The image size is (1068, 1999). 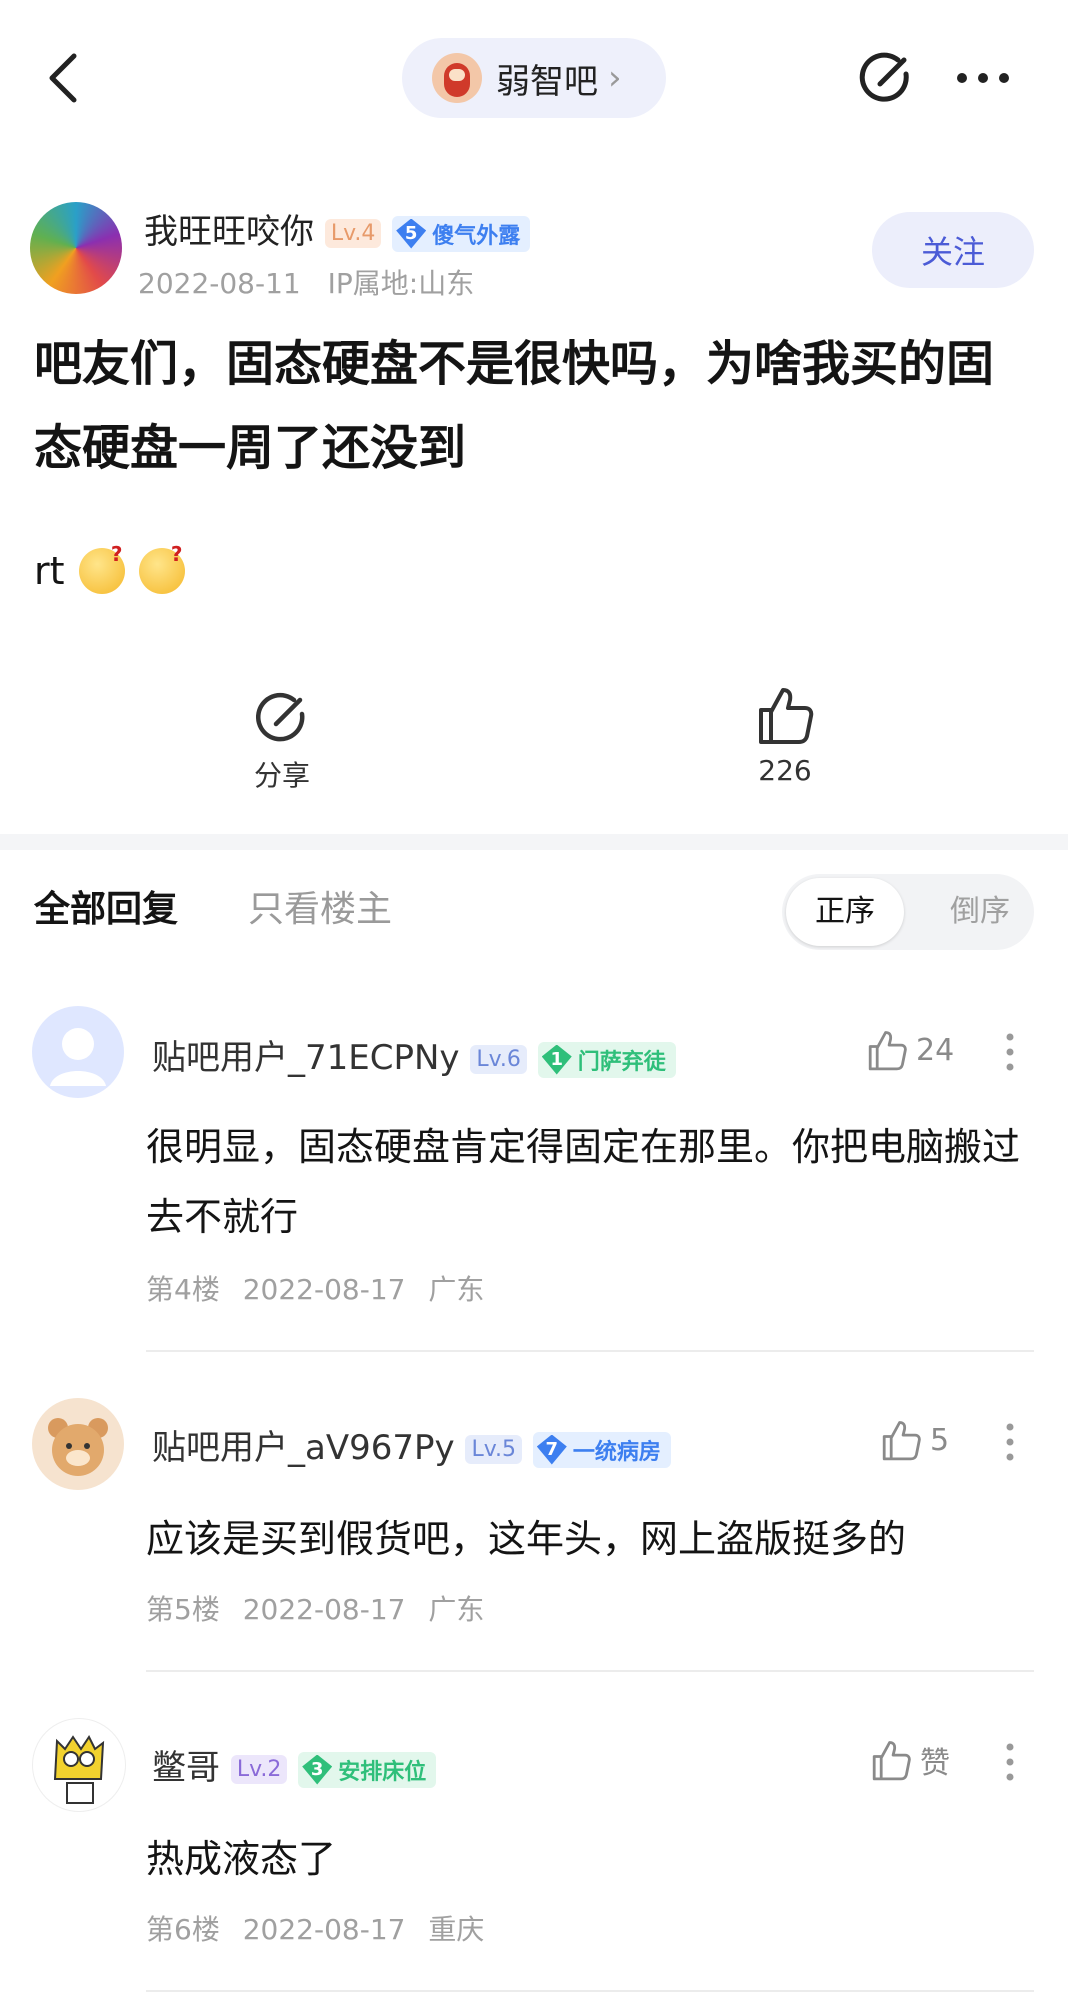 I want to click on badge-number: 3, so click(x=317, y=1769).